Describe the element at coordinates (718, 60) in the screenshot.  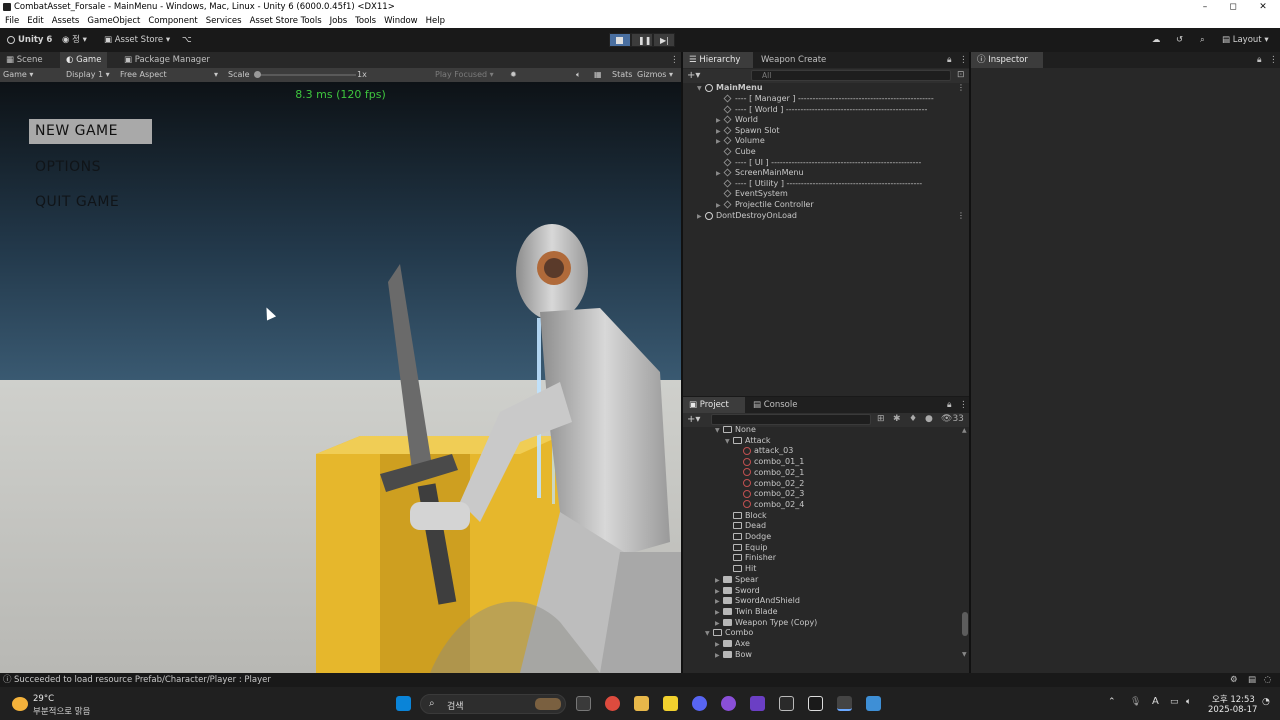
I see `tab-hierarchy: ☰ Hierarchy` at that location.